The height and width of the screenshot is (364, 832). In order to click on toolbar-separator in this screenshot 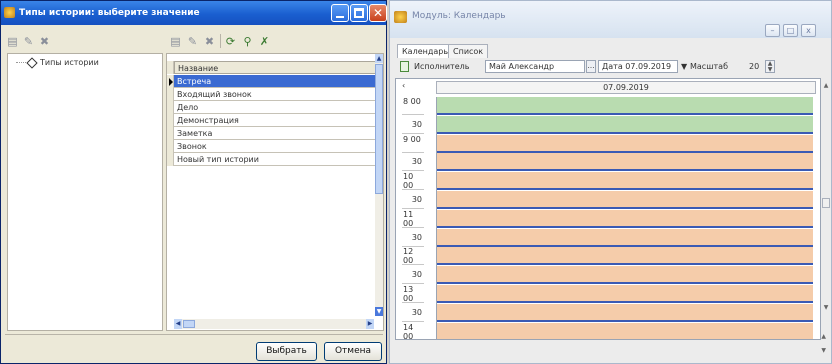, I will do `click(220, 41)`.